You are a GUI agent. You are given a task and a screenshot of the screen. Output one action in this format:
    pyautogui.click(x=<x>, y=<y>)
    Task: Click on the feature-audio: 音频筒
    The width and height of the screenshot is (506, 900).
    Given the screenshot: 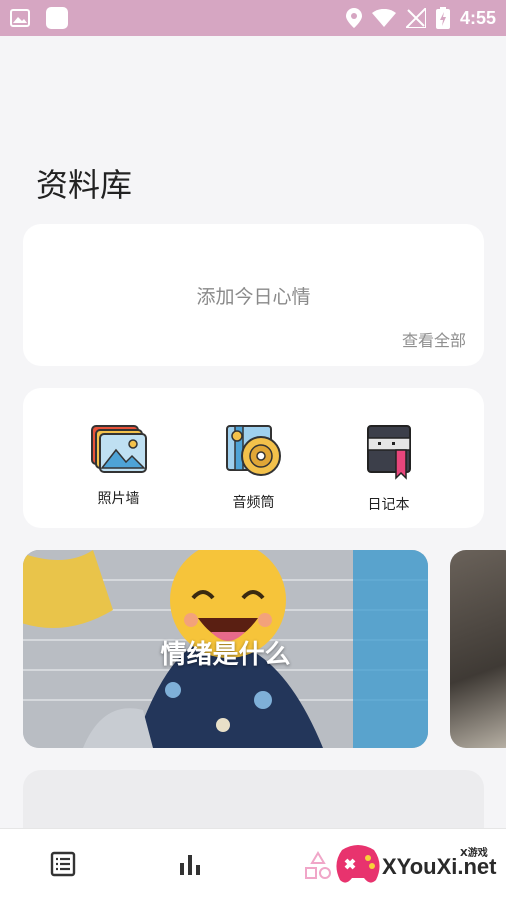 What is the action you would take?
    pyautogui.click(x=254, y=458)
    